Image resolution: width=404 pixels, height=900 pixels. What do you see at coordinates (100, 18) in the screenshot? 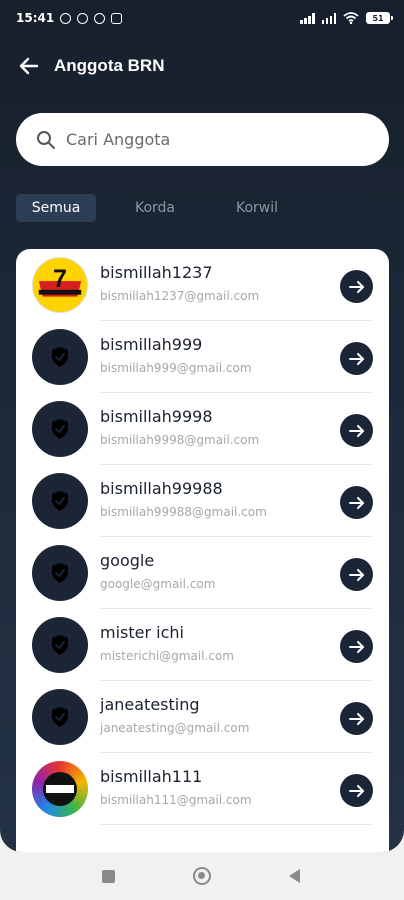
I see `whatsapp-icon` at bounding box center [100, 18].